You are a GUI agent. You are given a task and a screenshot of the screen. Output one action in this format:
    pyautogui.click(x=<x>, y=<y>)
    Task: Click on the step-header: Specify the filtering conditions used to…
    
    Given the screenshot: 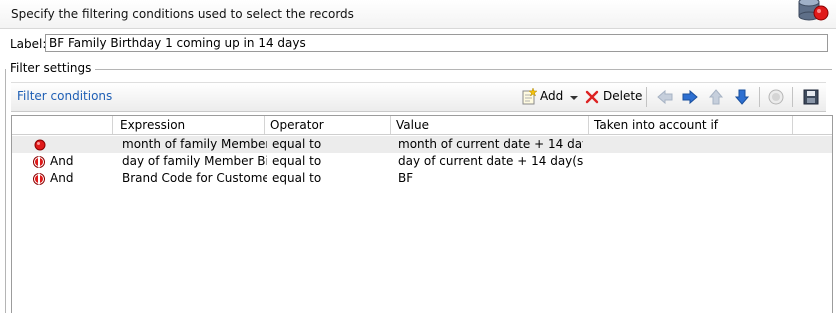 What is the action you would take?
    pyautogui.click(x=418, y=14)
    